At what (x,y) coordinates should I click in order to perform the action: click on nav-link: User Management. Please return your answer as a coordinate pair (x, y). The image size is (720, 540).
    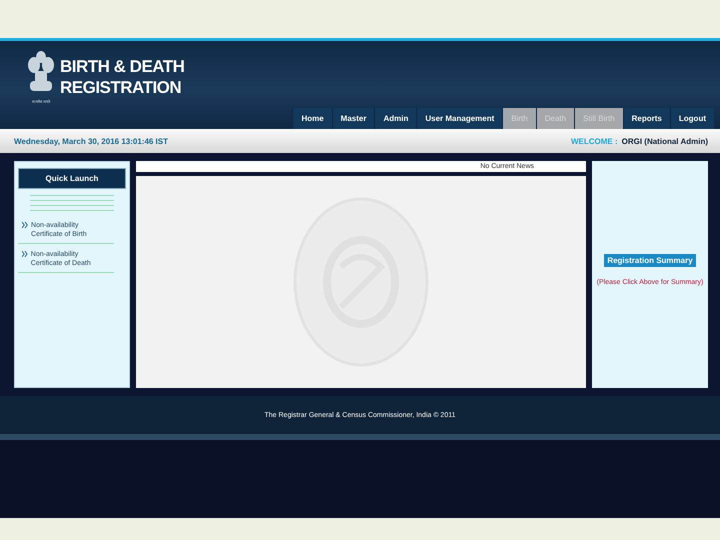
    Looking at the image, I should click on (459, 118).